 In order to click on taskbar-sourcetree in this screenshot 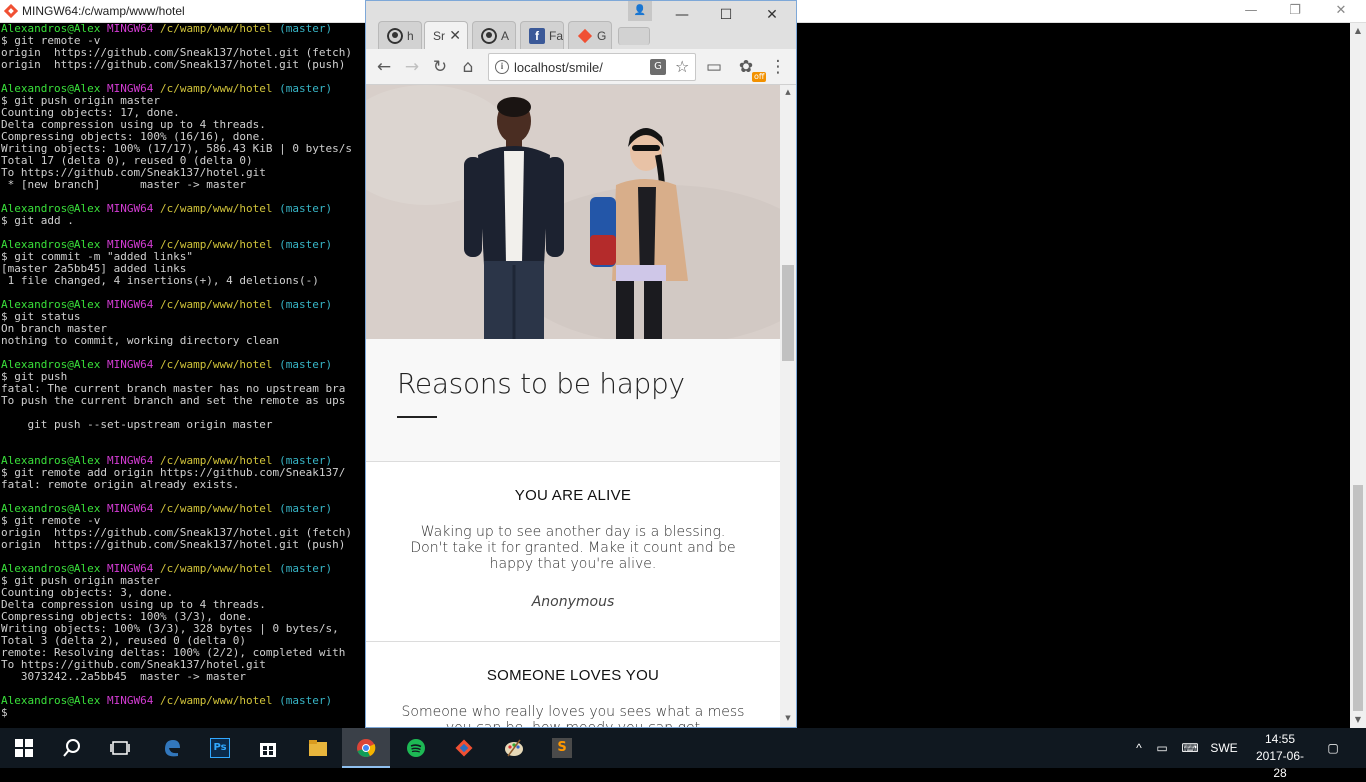, I will do `click(464, 748)`.